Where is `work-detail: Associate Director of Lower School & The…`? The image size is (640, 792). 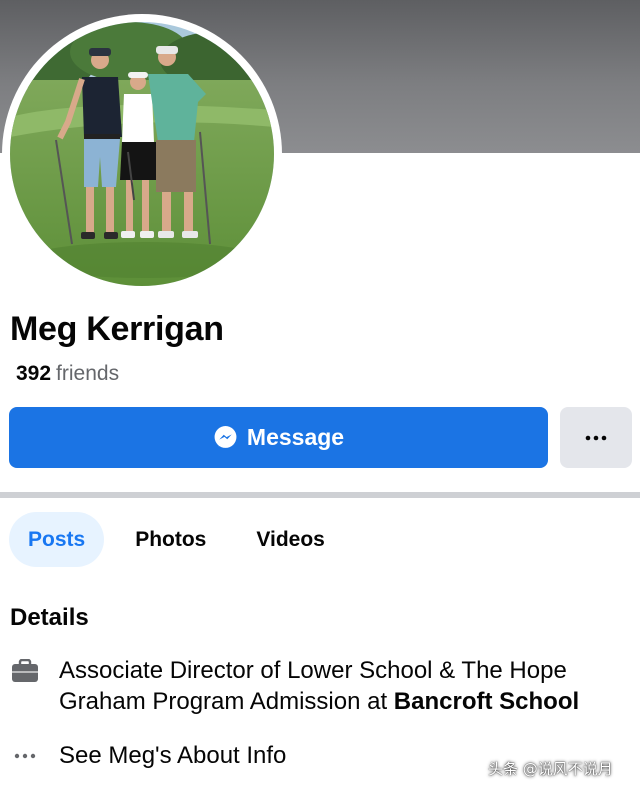 work-detail: Associate Director of Lower School & The… is located at coordinates (317, 686).